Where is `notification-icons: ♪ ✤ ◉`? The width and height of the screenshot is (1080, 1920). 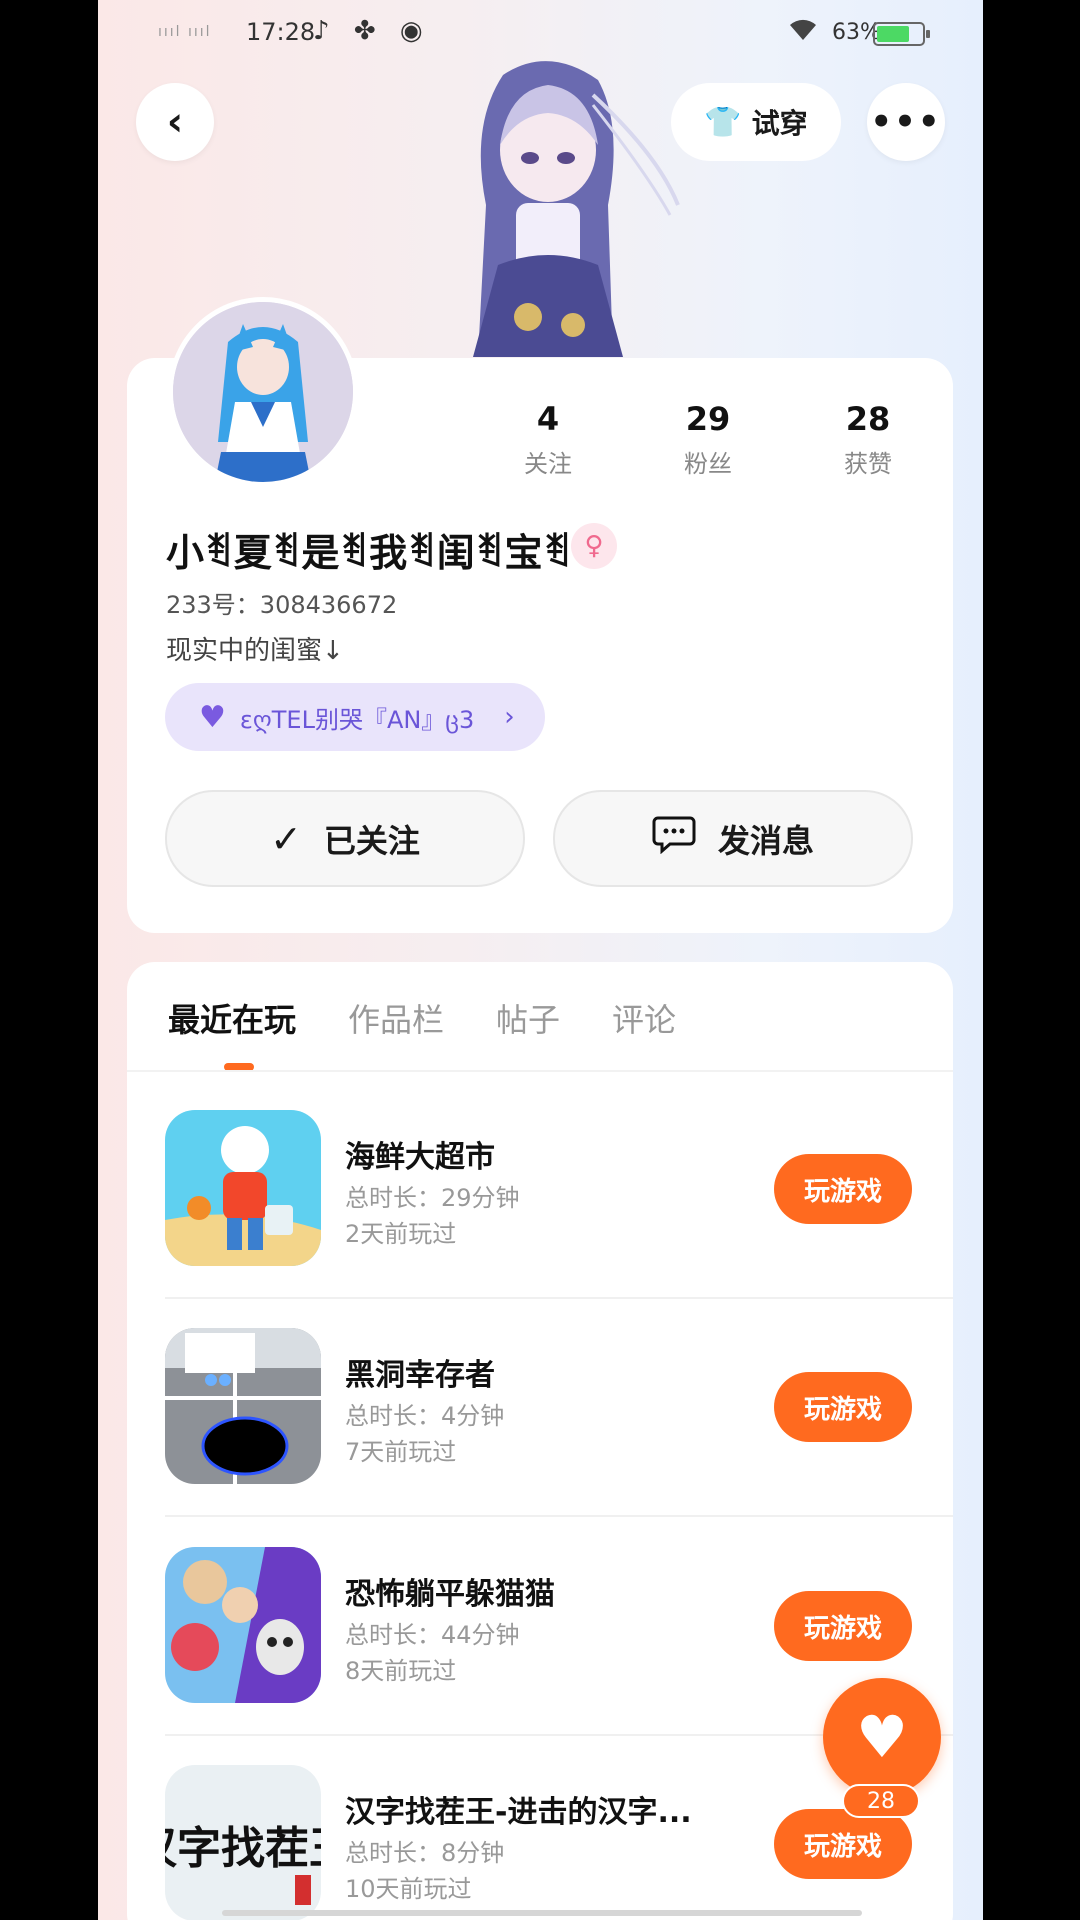 notification-icons: ♪ ✤ ◉ is located at coordinates (372, 31).